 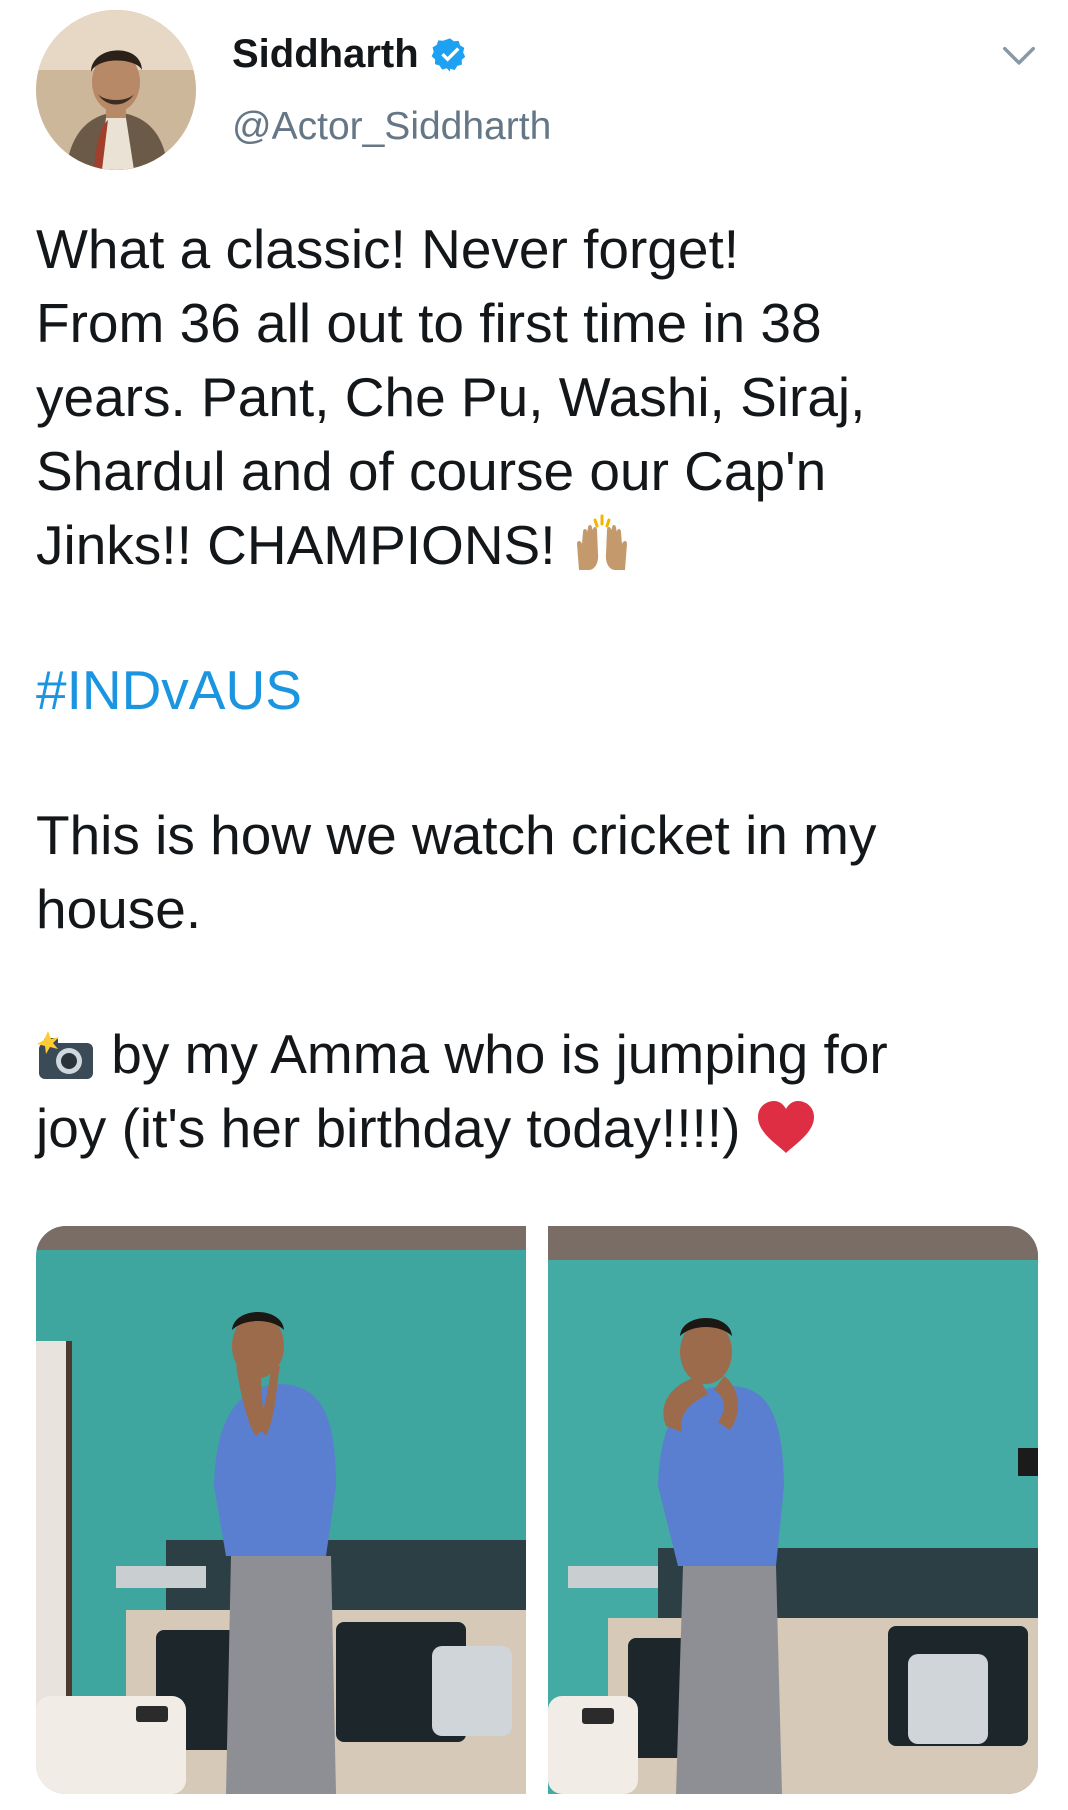 I want to click on avatar-photo, so click(x=116, y=90).